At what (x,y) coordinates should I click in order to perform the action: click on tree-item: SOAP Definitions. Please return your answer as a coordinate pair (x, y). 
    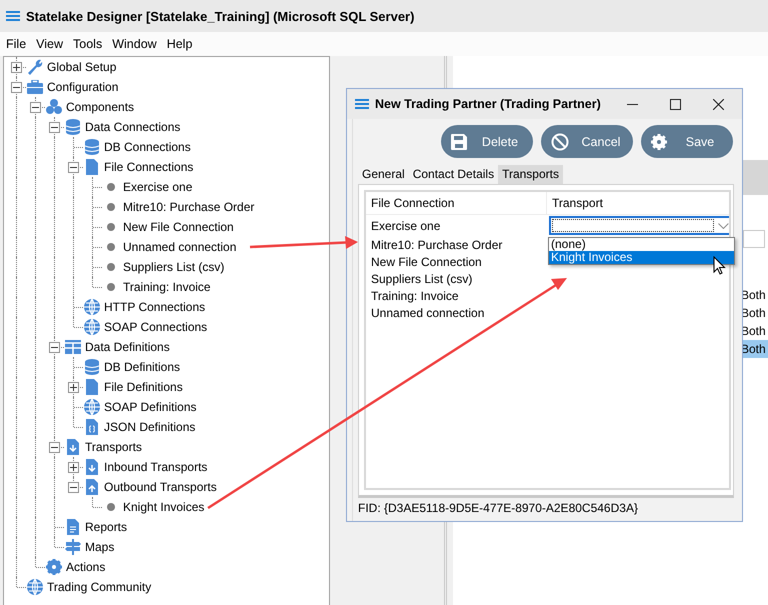
    Looking at the image, I should click on (150, 407).